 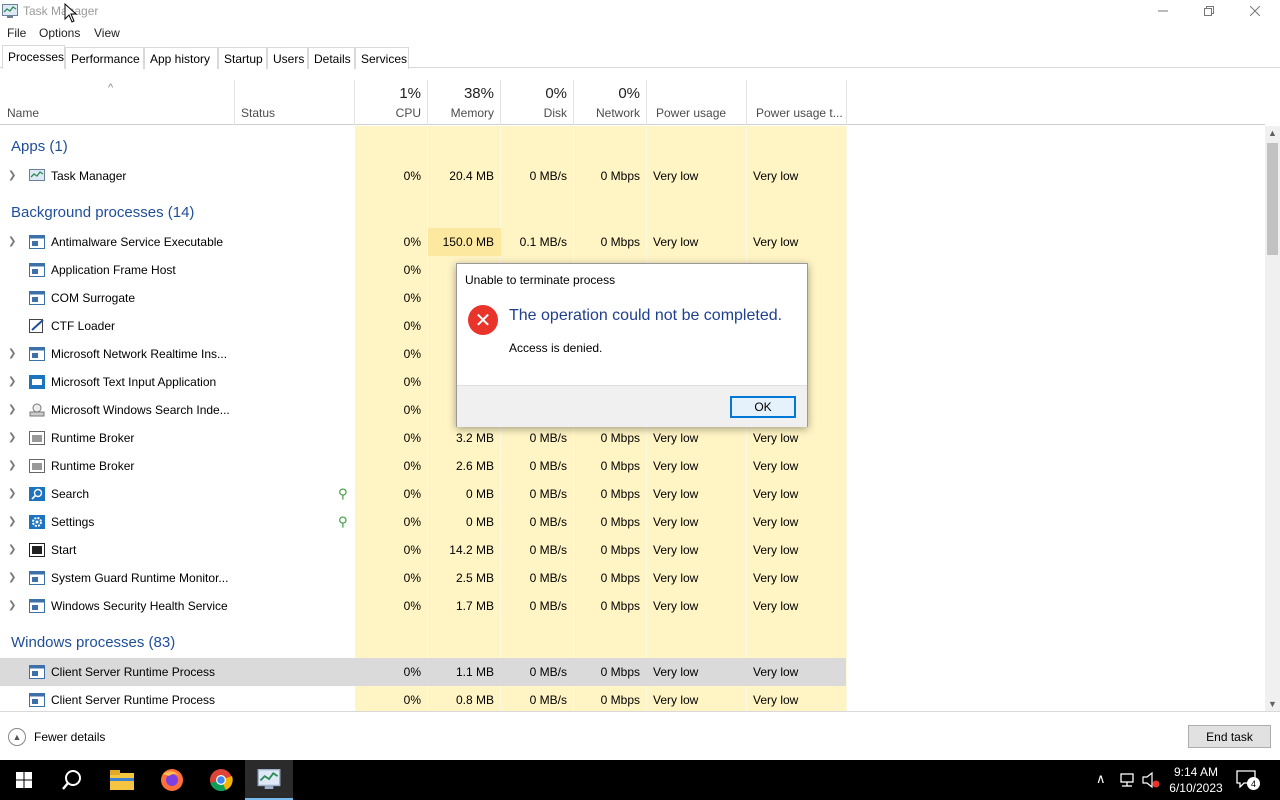 What do you see at coordinates (295, 102) in the screenshot?
I see `column-status: Status` at bounding box center [295, 102].